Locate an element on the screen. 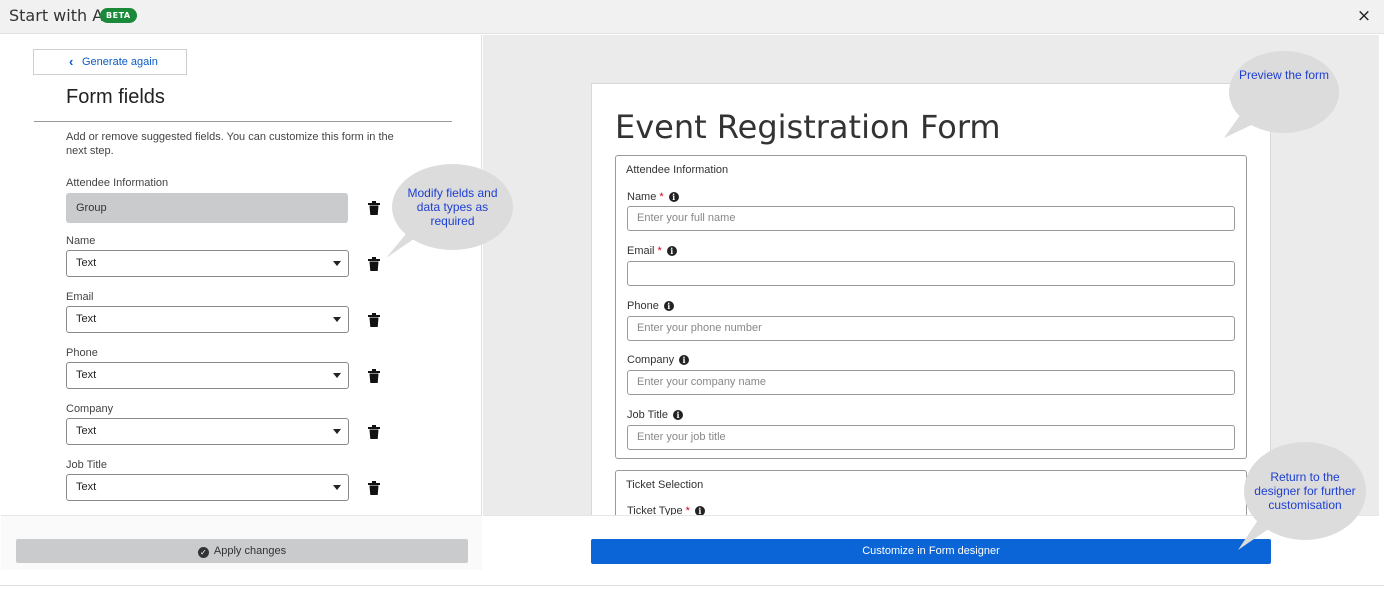 The height and width of the screenshot is (589, 1384). field-label: Email is located at coordinates (80, 297).